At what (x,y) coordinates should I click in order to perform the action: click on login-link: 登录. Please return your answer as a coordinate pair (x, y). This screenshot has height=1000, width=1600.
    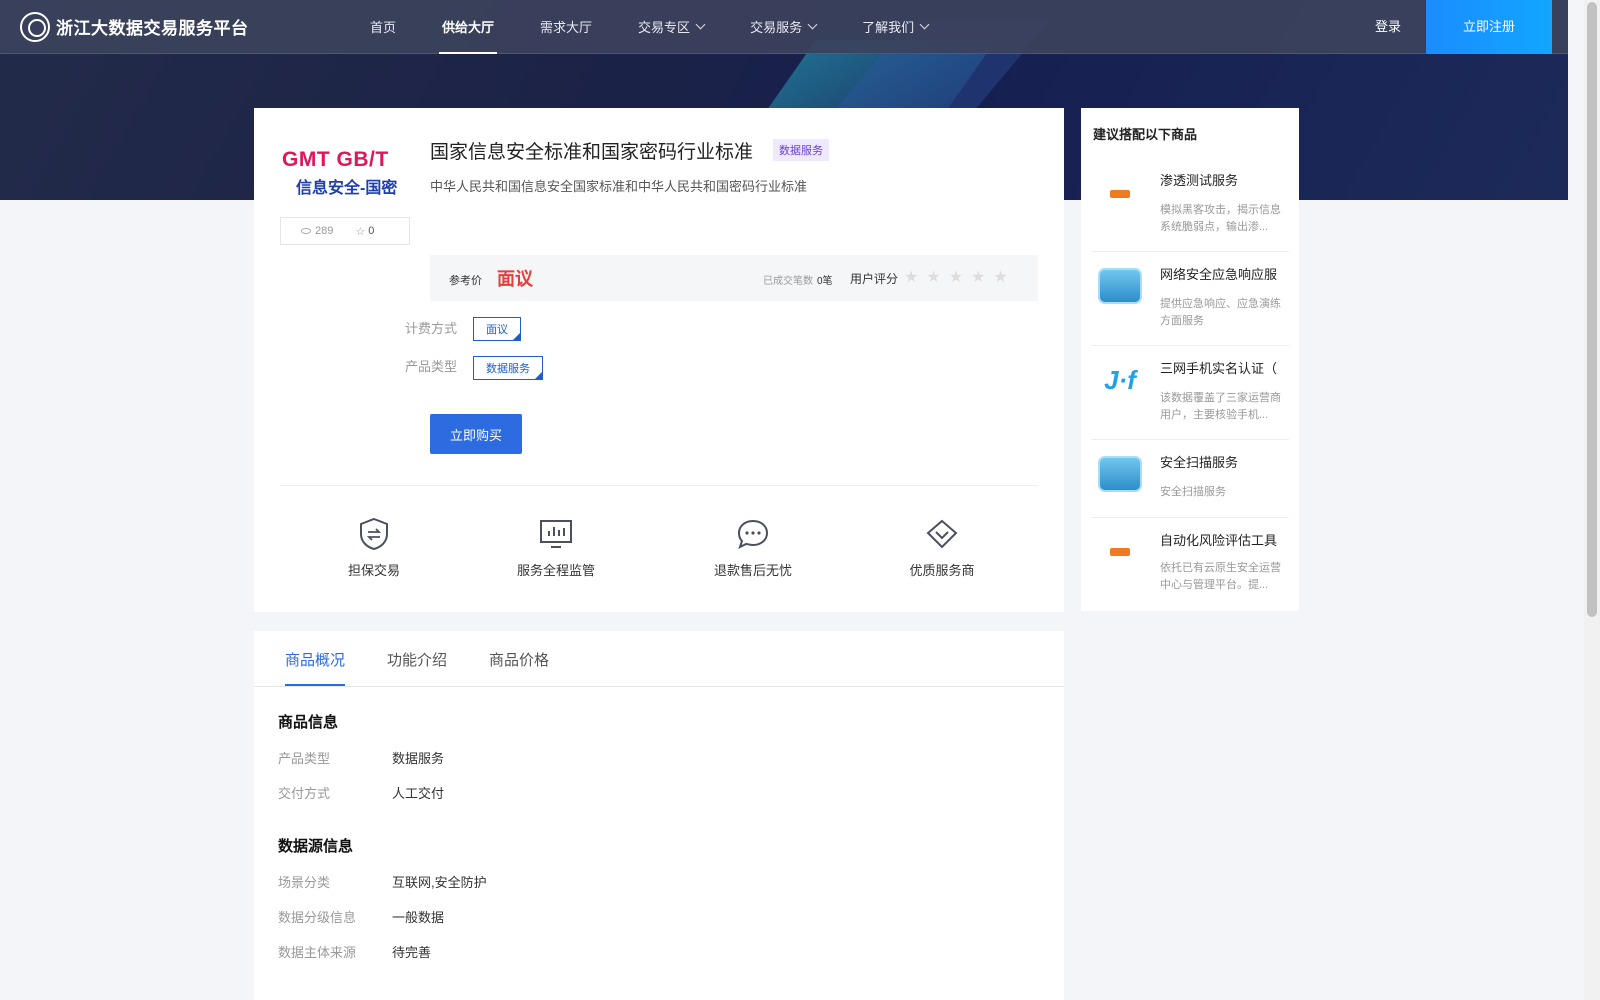
    Looking at the image, I should click on (1388, 27).